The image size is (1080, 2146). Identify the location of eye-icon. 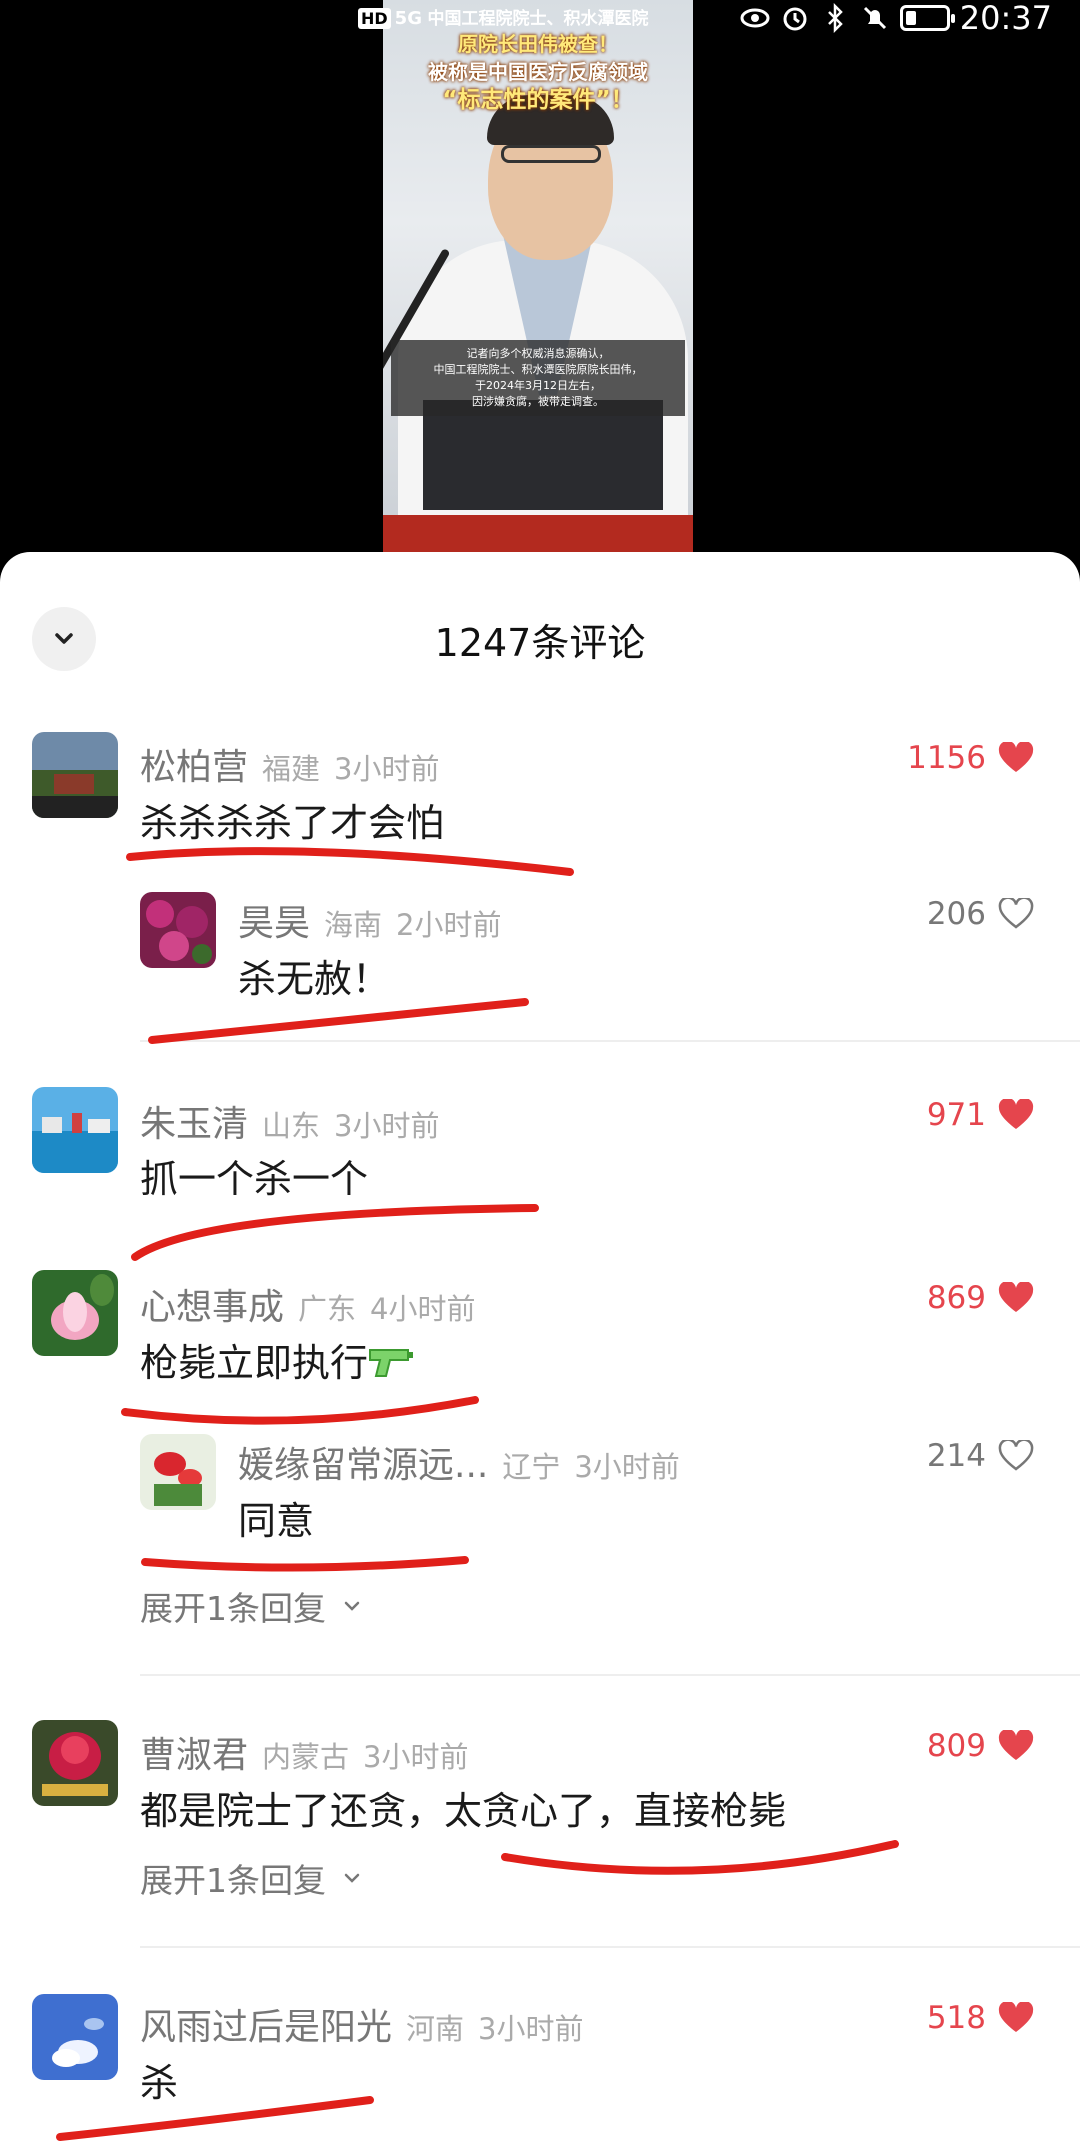
(755, 18).